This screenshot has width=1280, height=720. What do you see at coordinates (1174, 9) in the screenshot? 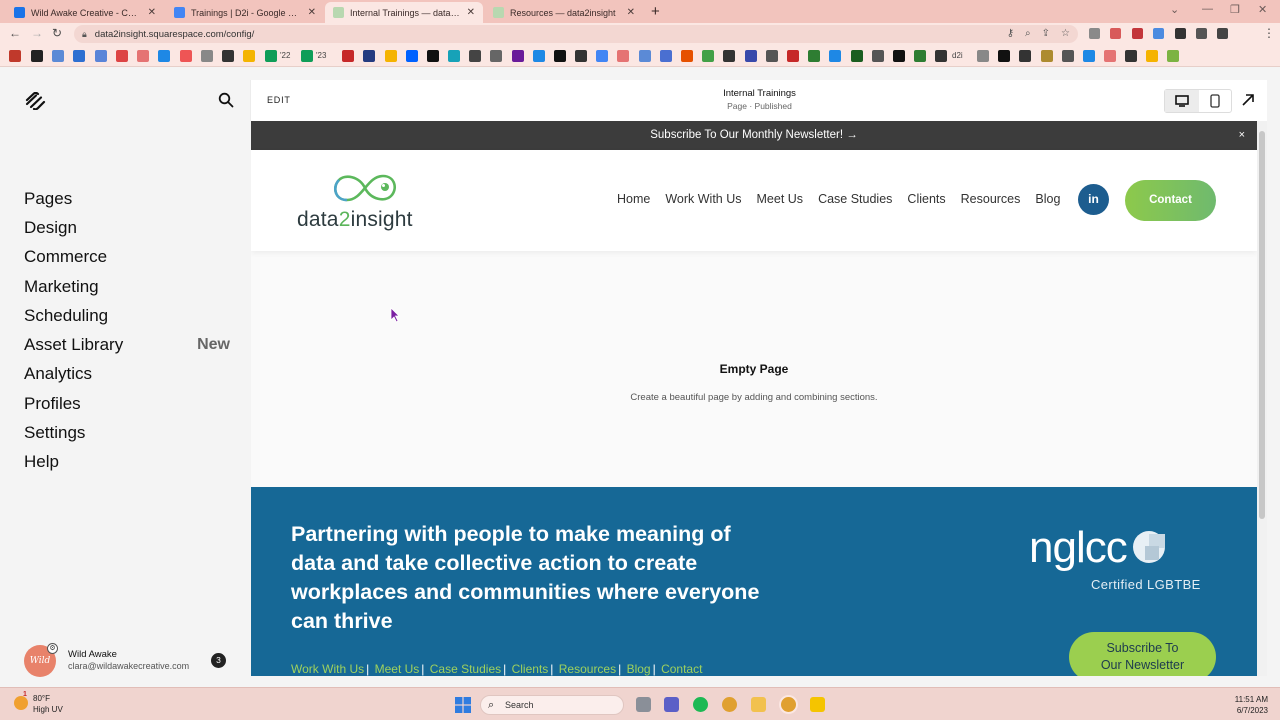
I see `chevron-down-icon: ⌄` at bounding box center [1174, 9].